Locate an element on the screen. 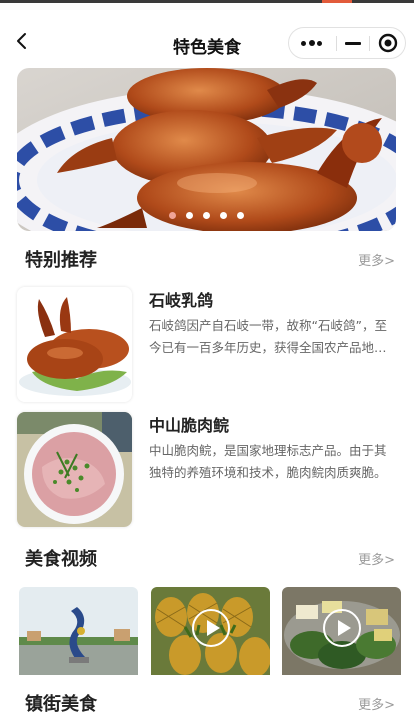  carousel-indicator is located at coordinates (206, 213).